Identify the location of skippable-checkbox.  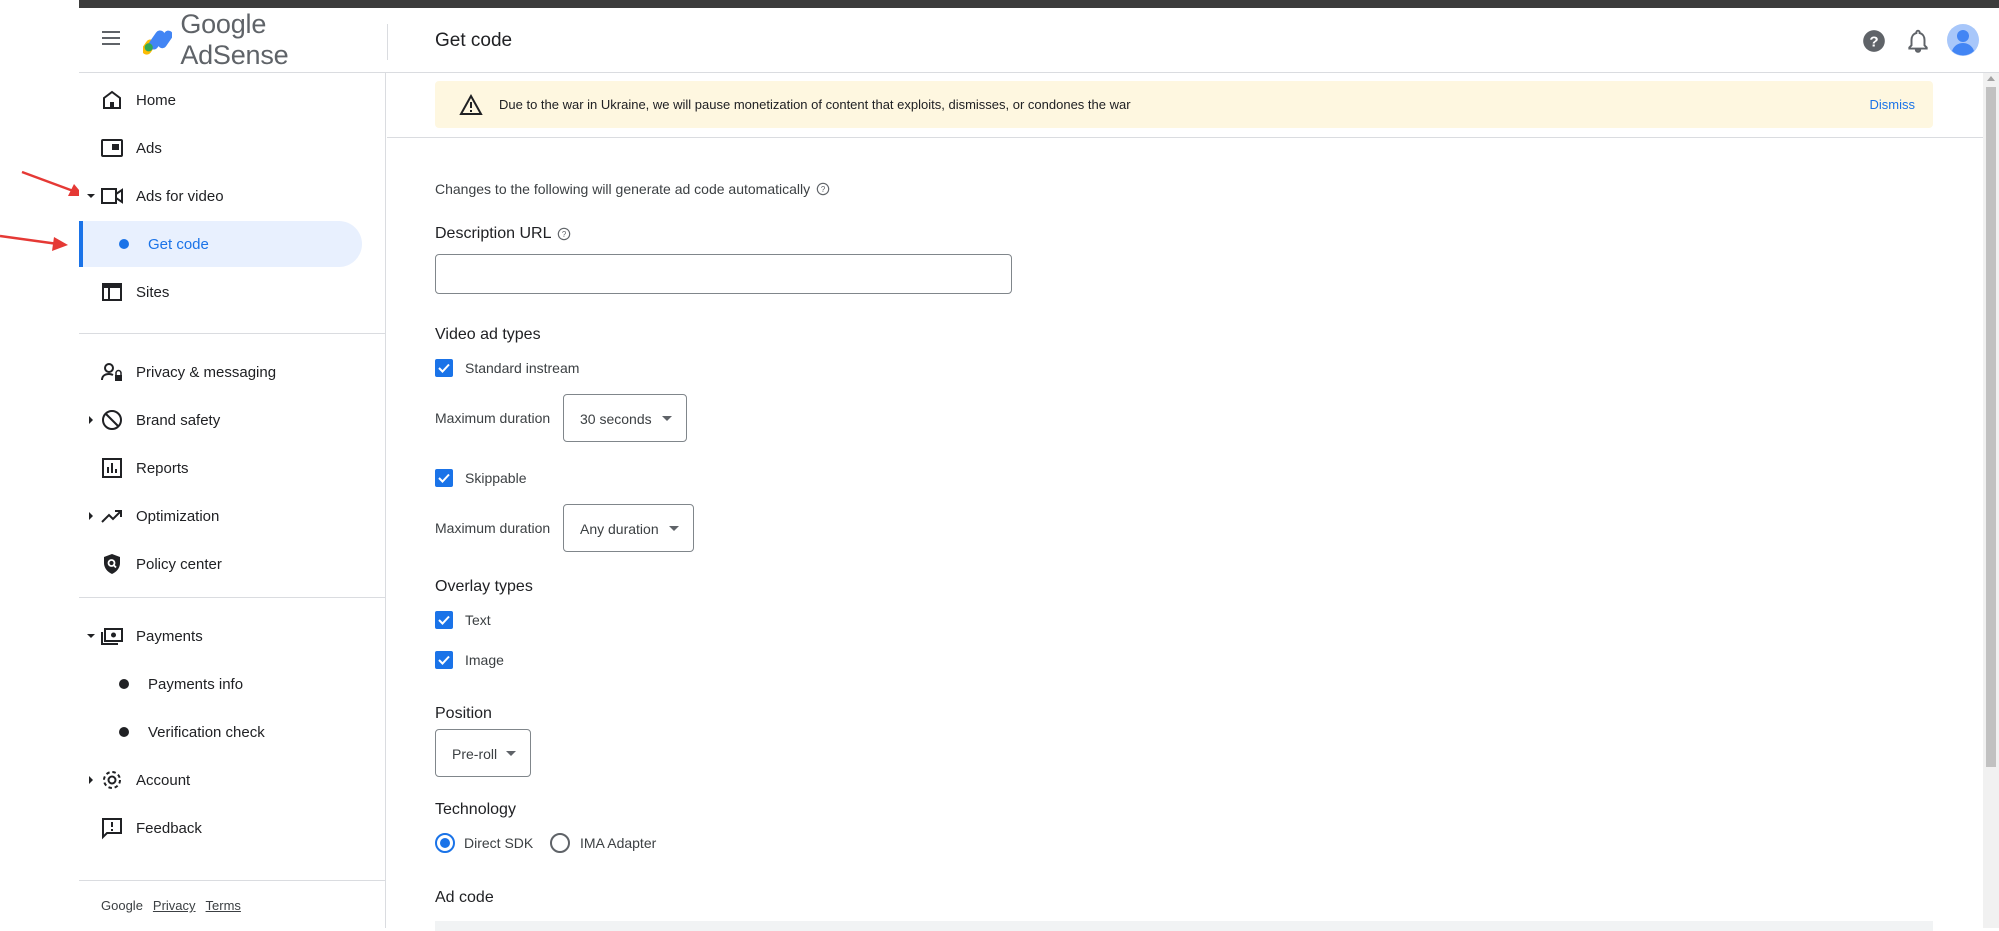
(444, 478).